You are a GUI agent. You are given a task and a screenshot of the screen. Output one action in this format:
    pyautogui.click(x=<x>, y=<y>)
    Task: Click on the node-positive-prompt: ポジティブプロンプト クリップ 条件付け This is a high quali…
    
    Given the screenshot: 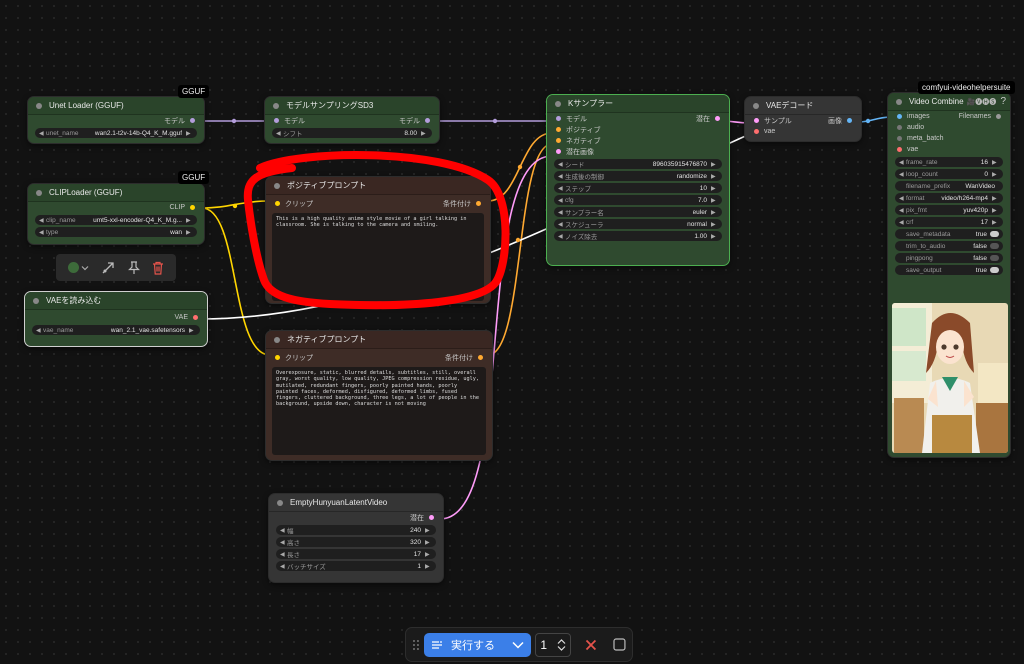 What is the action you would take?
    pyautogui.click(x=378, y=240)
    